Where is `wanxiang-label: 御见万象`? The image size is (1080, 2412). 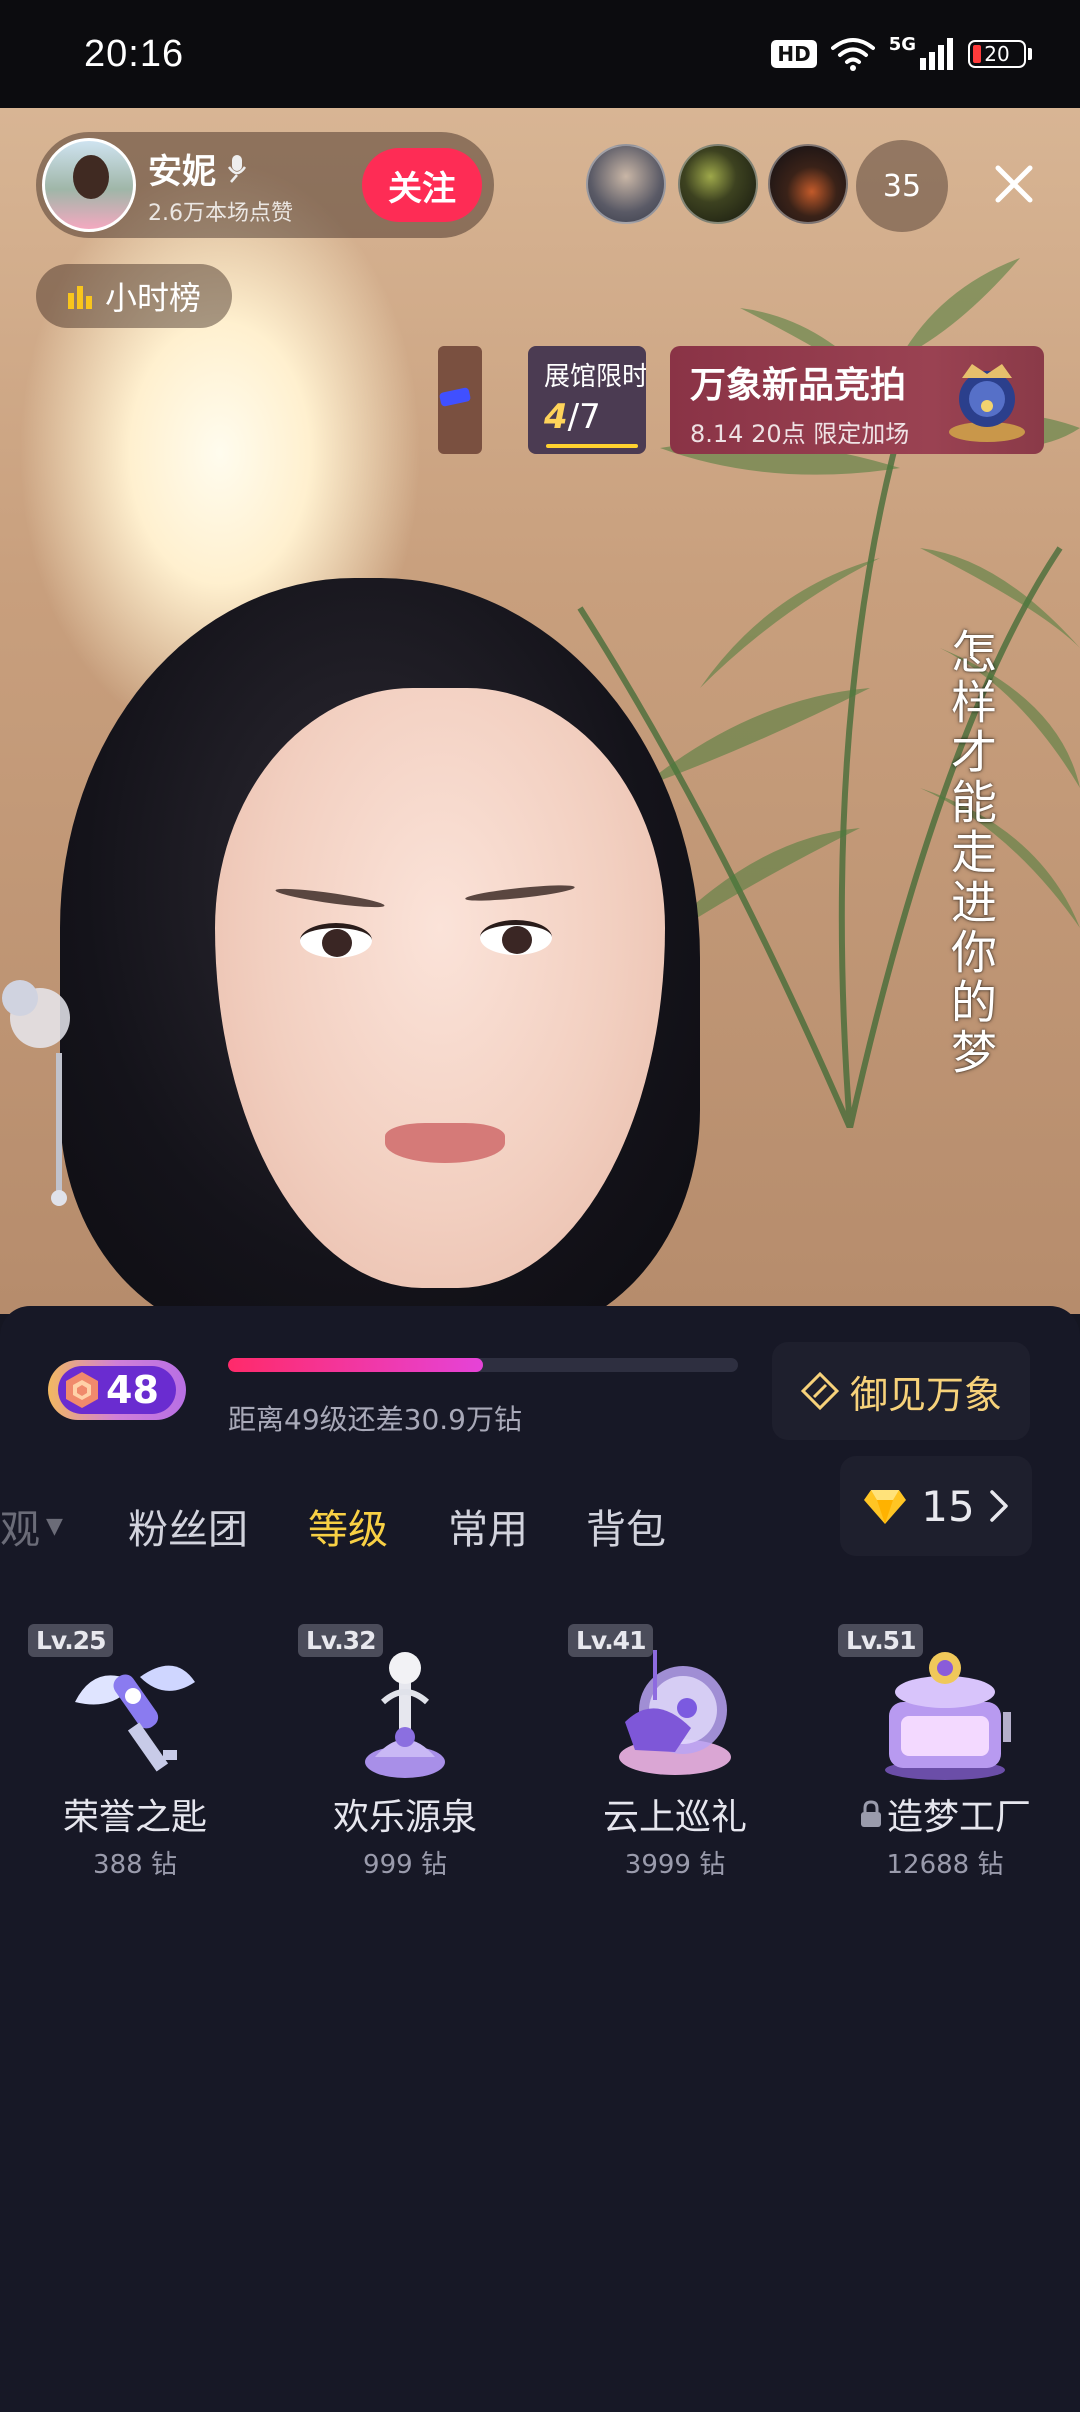 wanxiang-label: 御见万象 is located at coordinates (925, 1394).